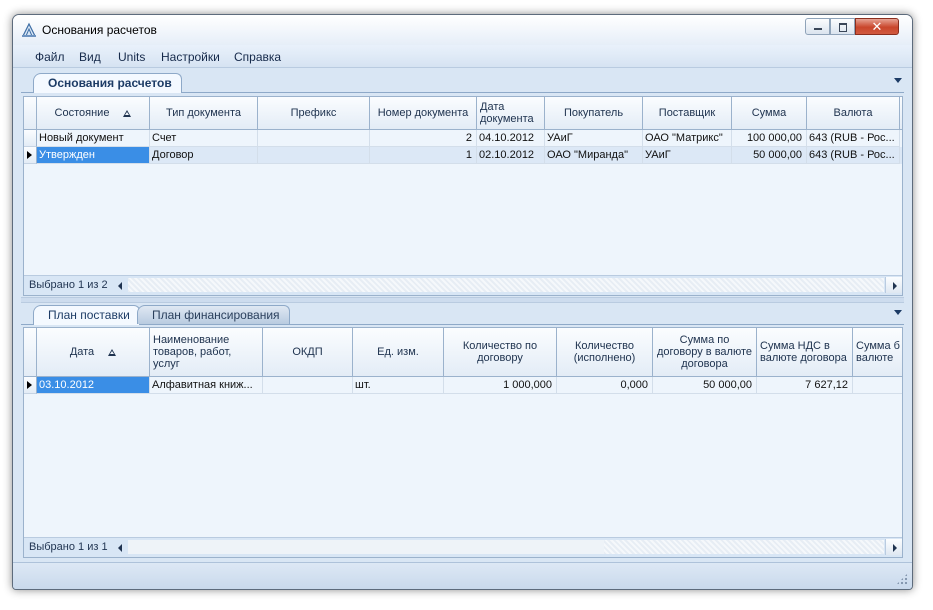 The height and width of the screenshot is (610, 933). What do you see at coordinates (462, 575) in the screenshot?
I see `status-bar` at bounding box center [462, 575].